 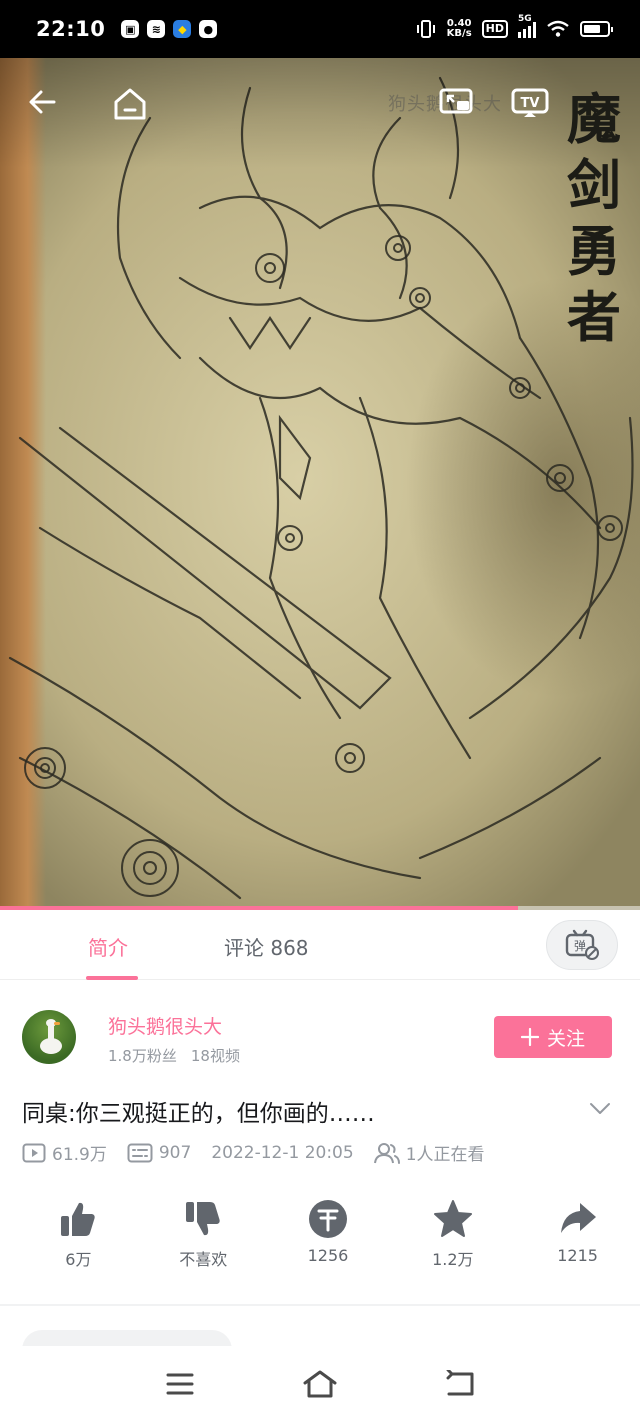 I want to click on network-speed: 0.40 KB/s, so click(x=459, y=28).